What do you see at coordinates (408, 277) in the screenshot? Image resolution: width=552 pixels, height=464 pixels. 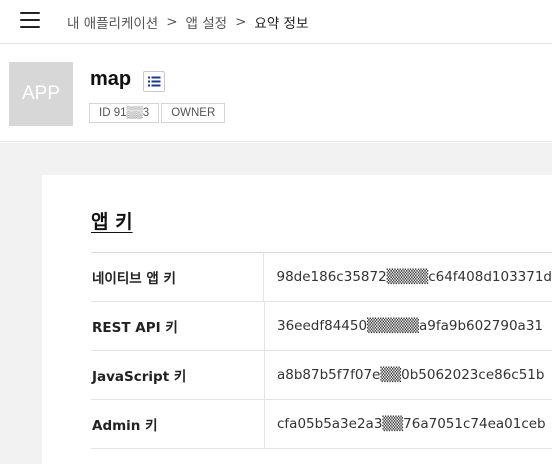 I see `native-app-key-value: 98de186c35872▒▒▒▒c64f408d103371d` at bounding box center [408, 277].